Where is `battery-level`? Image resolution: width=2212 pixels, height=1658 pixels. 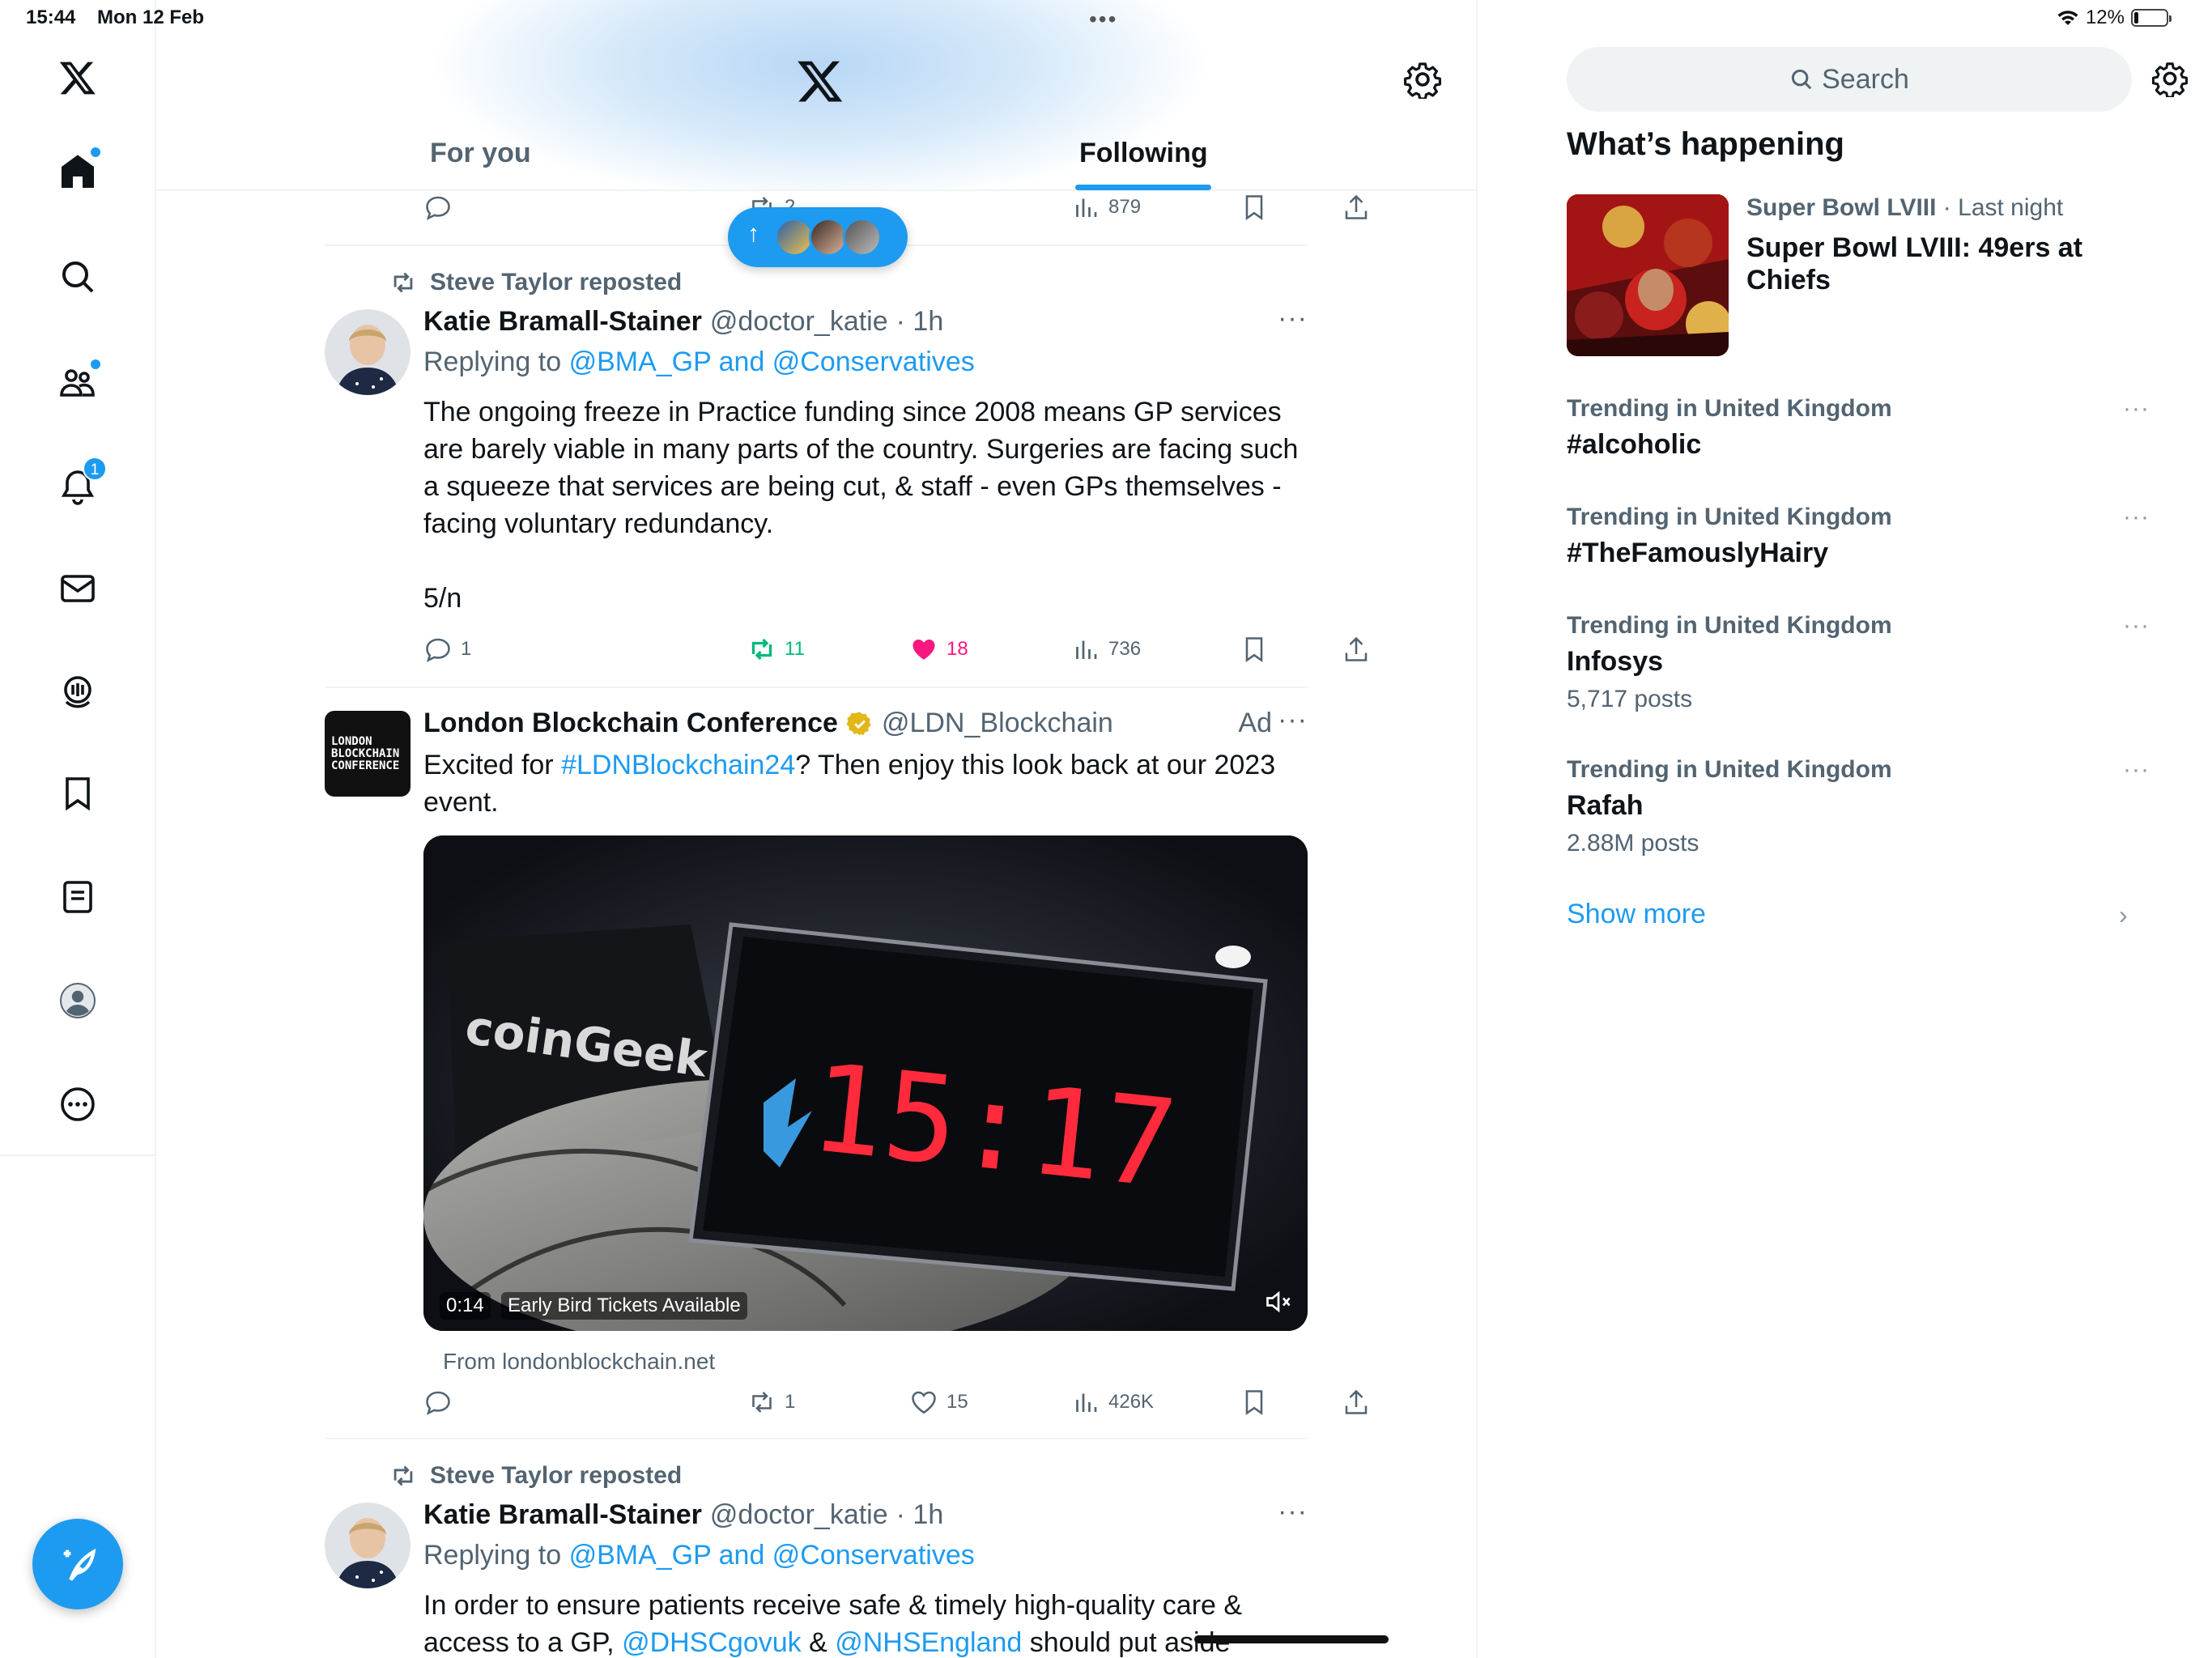
battery-level is located at coordinates (2136, 17).